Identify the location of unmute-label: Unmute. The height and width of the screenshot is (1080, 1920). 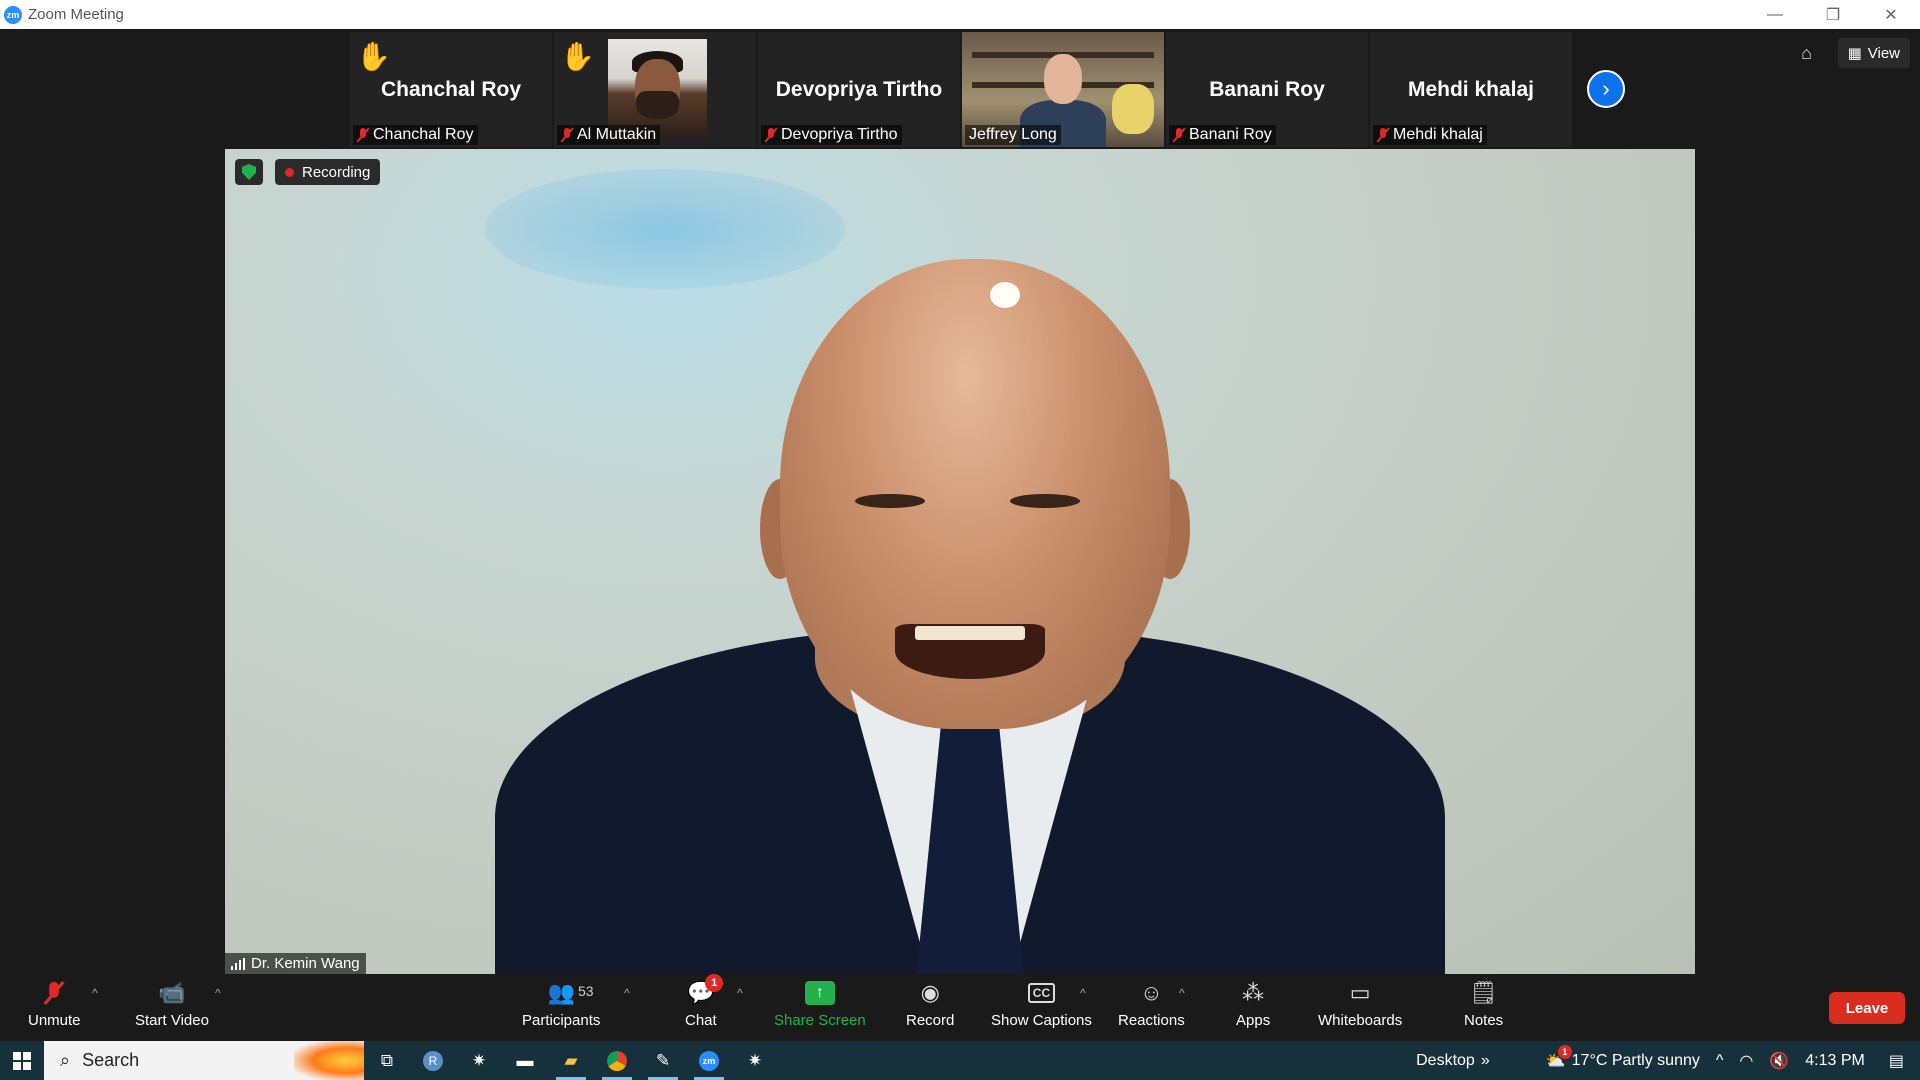
(54, 1020).